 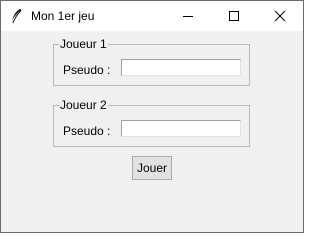 I want to click on player-2-pseudo-label: Pseudo :, so click(x=87, y=131).